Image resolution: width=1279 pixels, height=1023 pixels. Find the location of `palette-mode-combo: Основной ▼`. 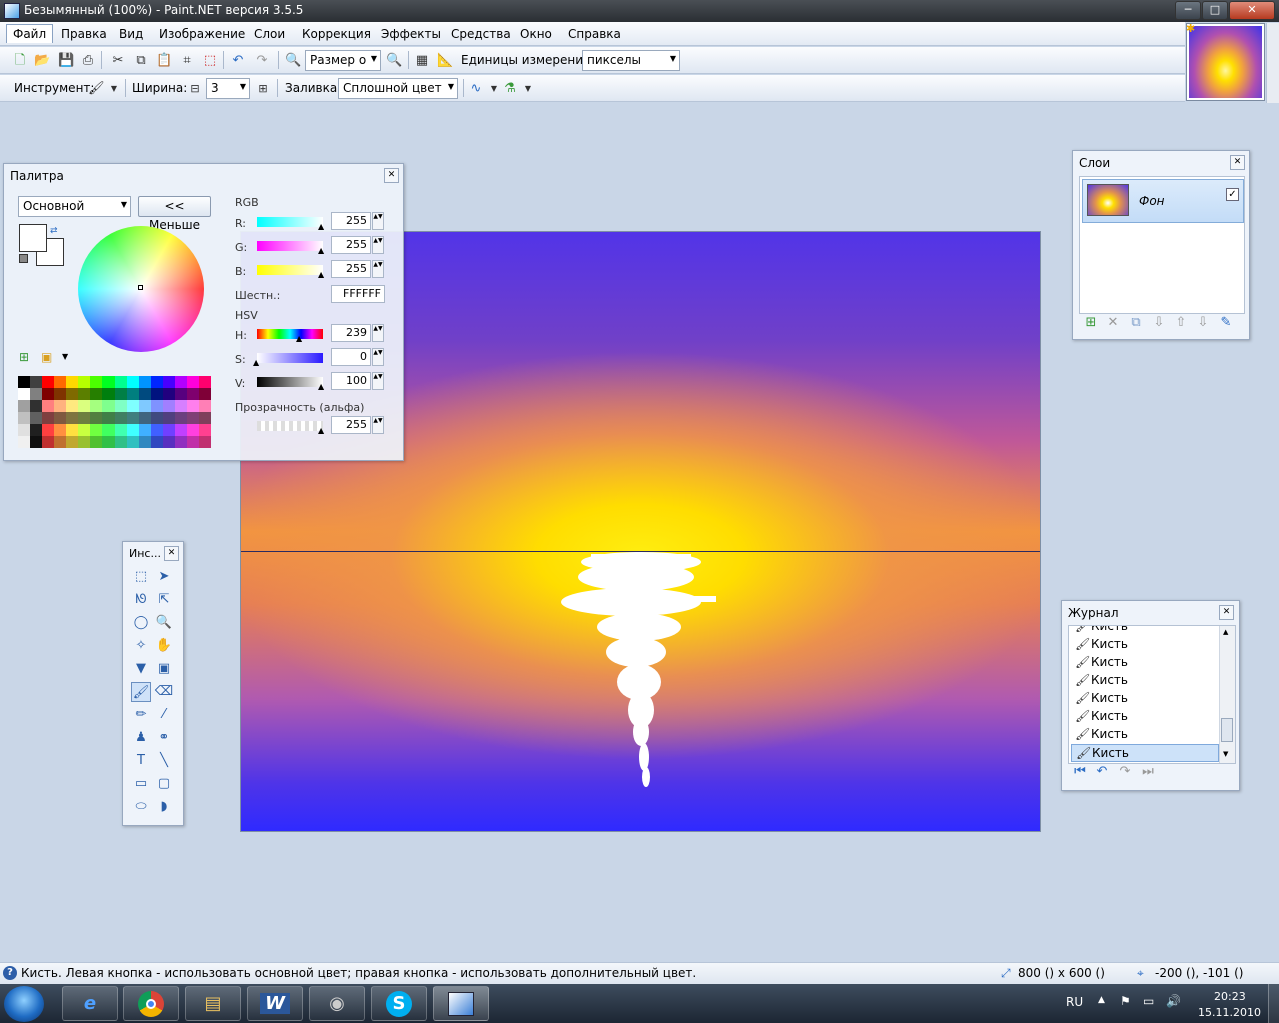

palette-mode-combo: Основной ▼ is located at coordinates (74, 206).